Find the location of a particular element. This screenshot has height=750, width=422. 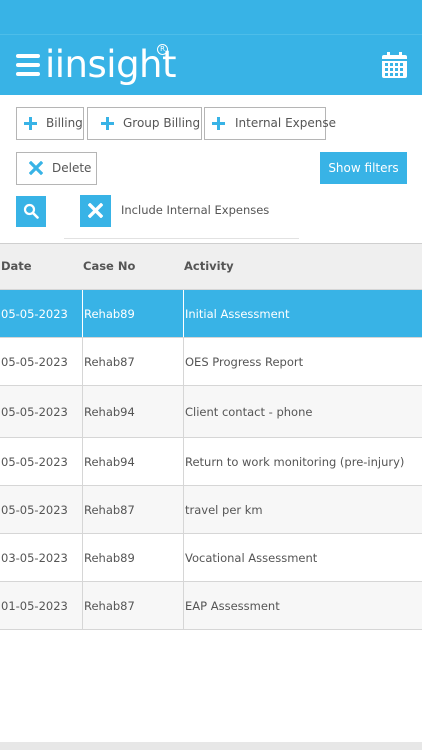

table-header: Date Case No Activity is located at coordinates (211, 267).